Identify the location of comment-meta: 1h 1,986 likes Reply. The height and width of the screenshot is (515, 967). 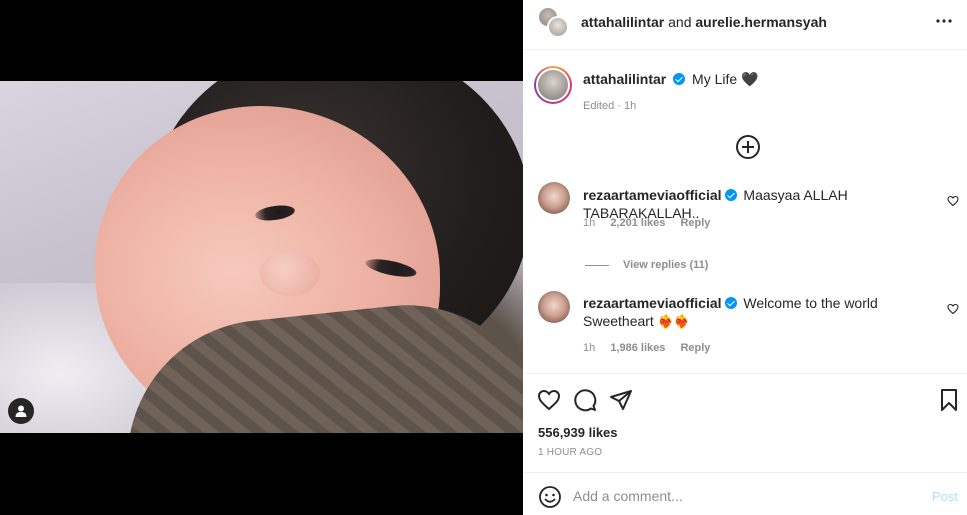
(652, 348).